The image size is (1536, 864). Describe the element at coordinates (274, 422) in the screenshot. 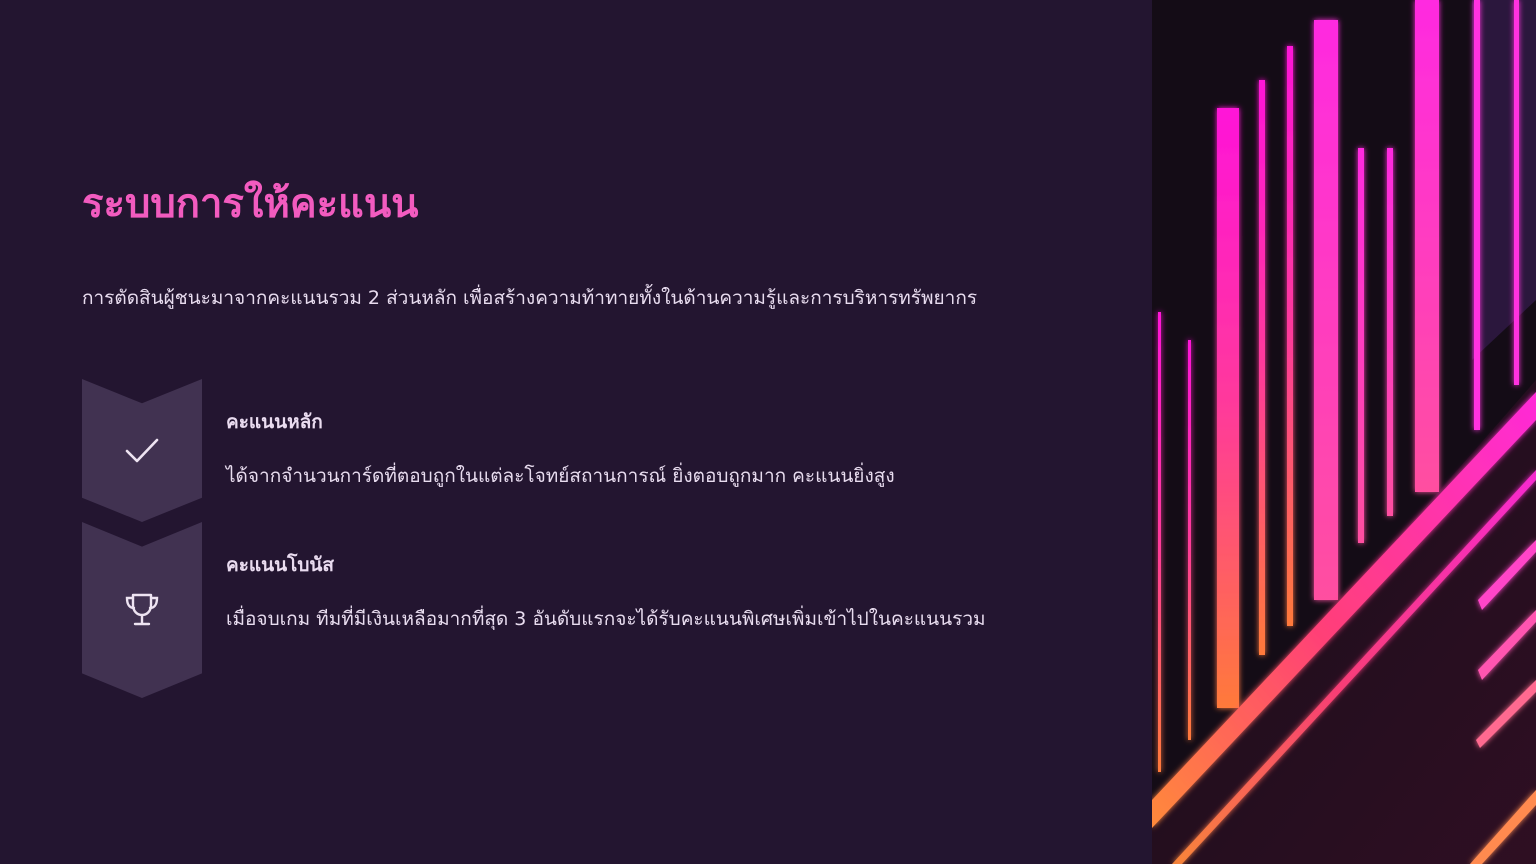

I see `item-heading: คะแนนหลัก` at that location.